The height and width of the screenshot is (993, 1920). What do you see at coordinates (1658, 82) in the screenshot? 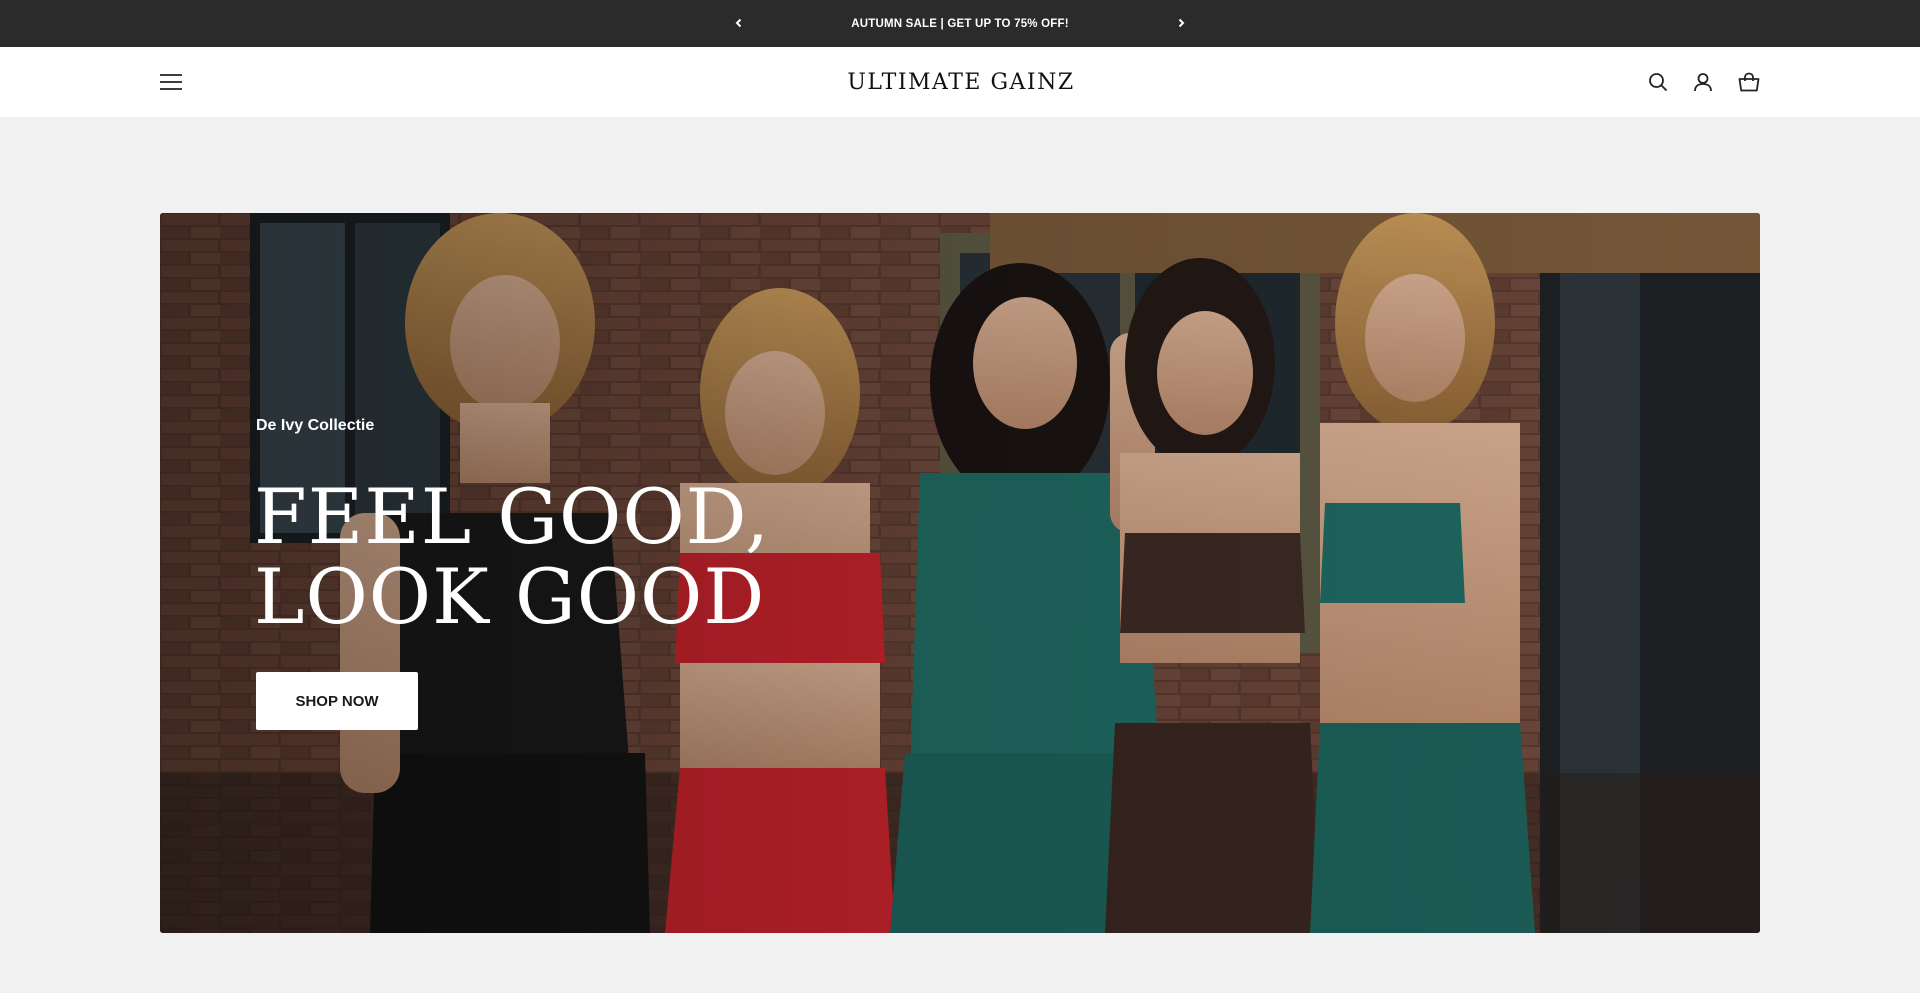
I see `search-icon` at bounding box center [1658, 82].